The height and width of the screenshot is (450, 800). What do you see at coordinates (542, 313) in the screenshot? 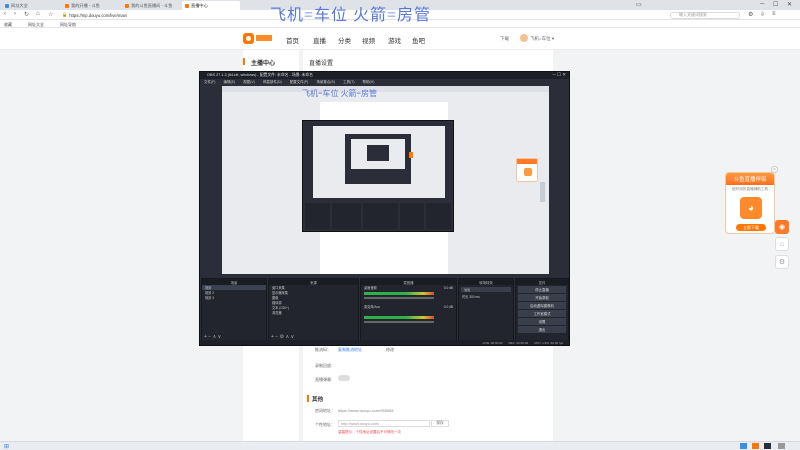
I see `studio-mode-button: 工作室模式` at bounding box center [542, 313].